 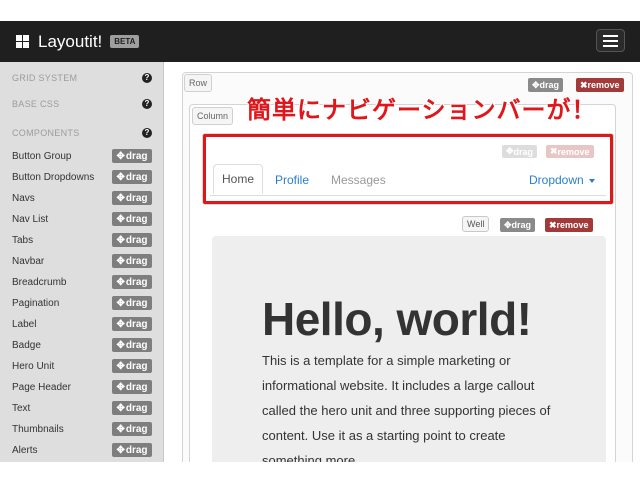 I want to click on sidebar-item-tabs: Tabs ✥ drag, so click(x=81, y=240).